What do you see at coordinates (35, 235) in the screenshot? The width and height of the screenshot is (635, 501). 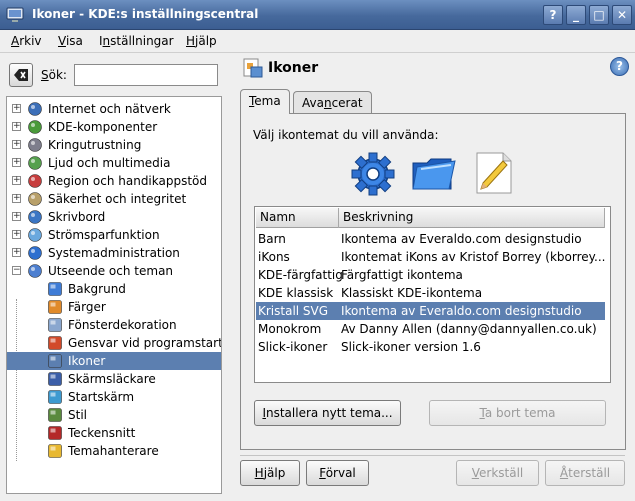 I see `battery-icon` at bounding box center [35, 235].